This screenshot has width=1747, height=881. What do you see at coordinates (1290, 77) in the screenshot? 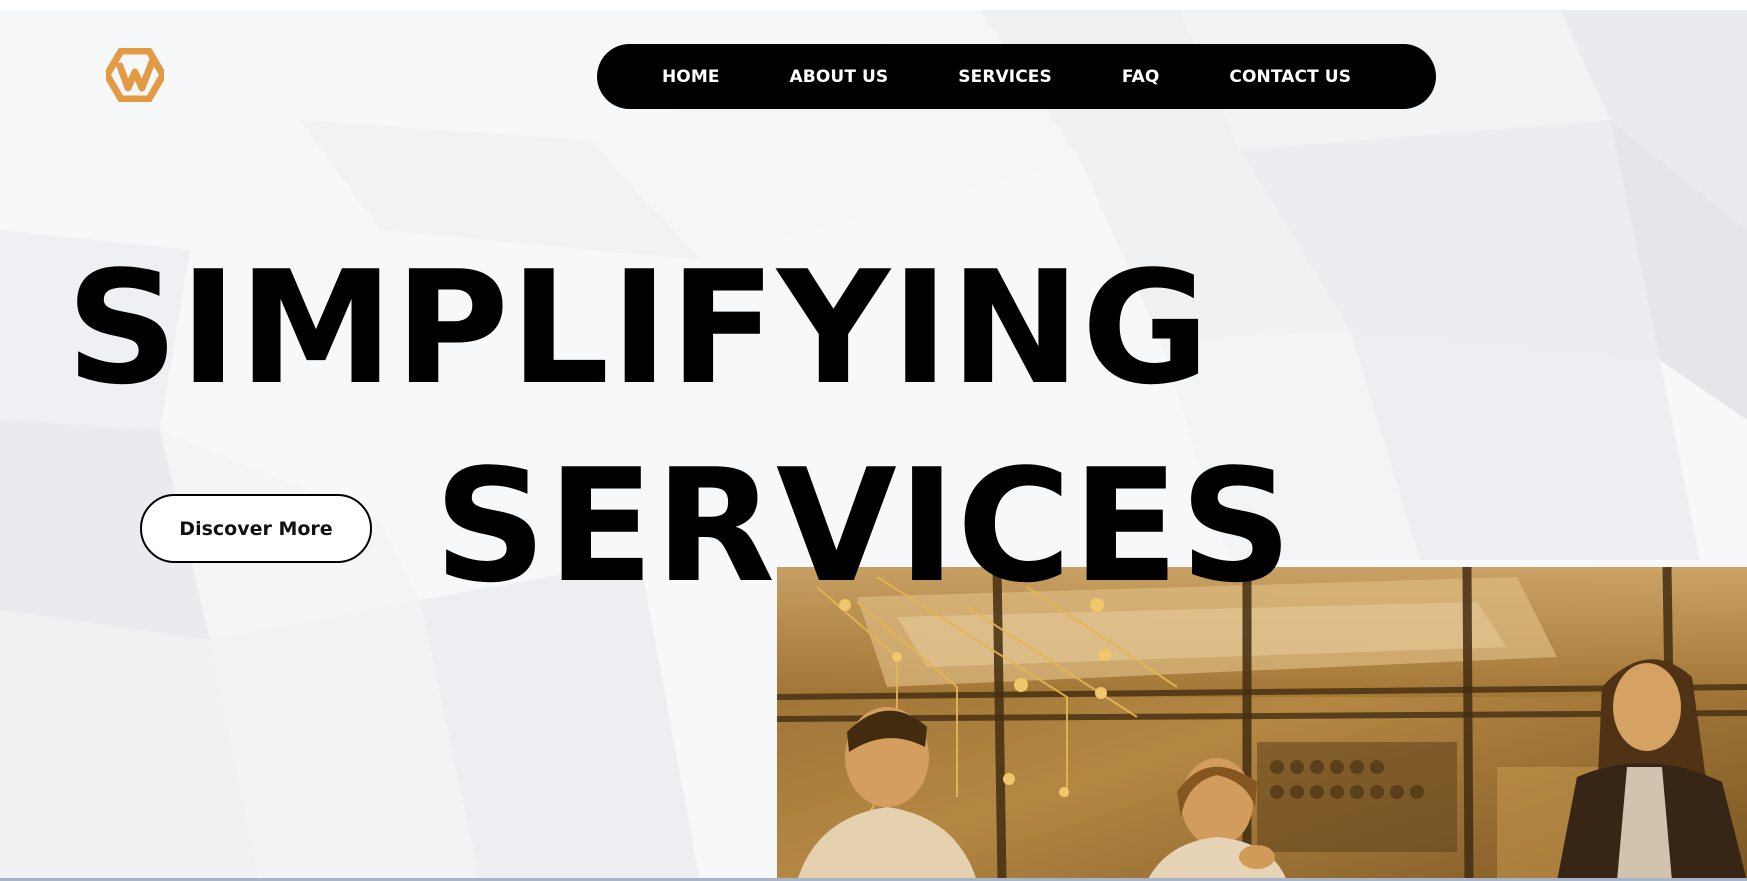
I see `nav-item-contact-us: CONTACT US` at bounding box center [1290, 77].